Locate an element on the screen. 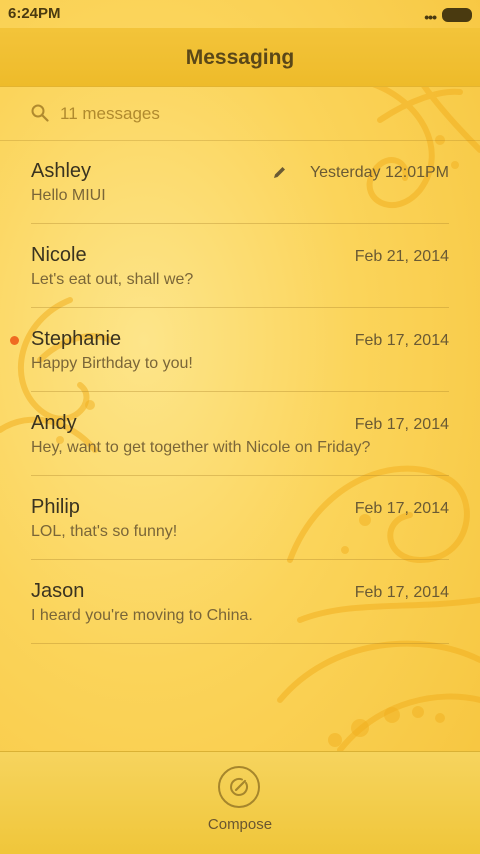 The image size is (480, 854). pencil-icon is located at coordinates (279, 172).